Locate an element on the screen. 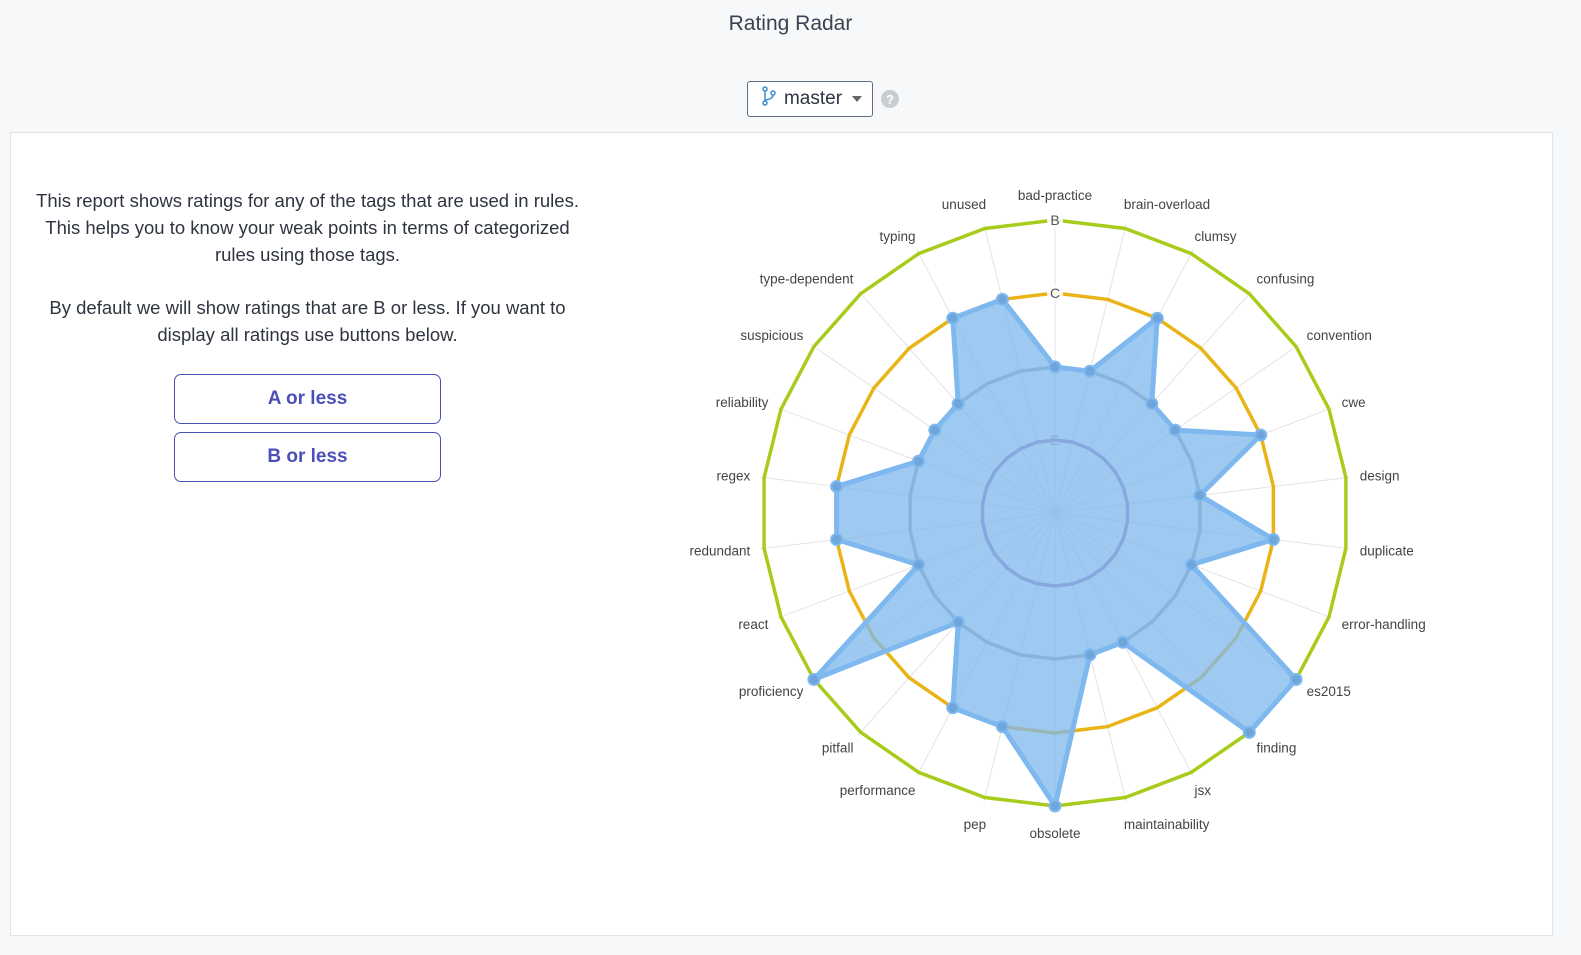 This screenshot has height=955, width=1581. axis-label-jsx: jsx is located at coordinates (1202, 790).